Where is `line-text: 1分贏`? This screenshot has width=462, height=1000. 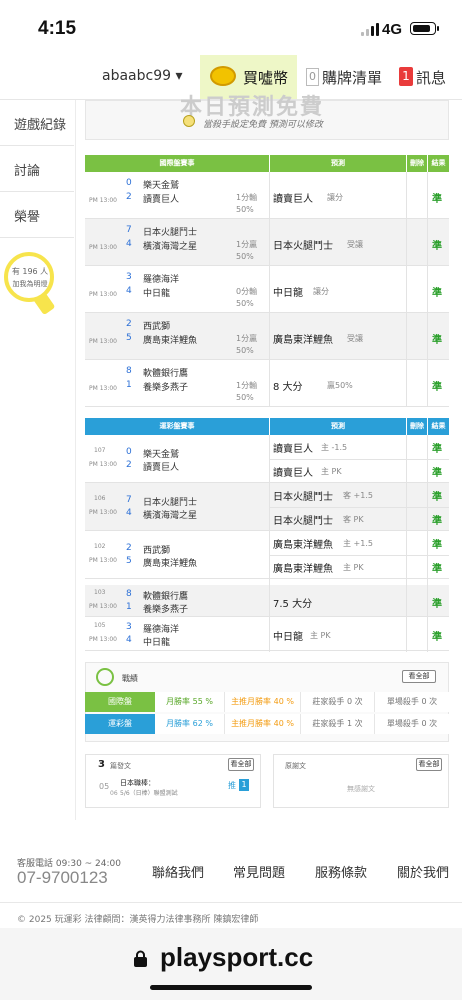 line-text: 1分贏 is located at coordinates (247, 338).